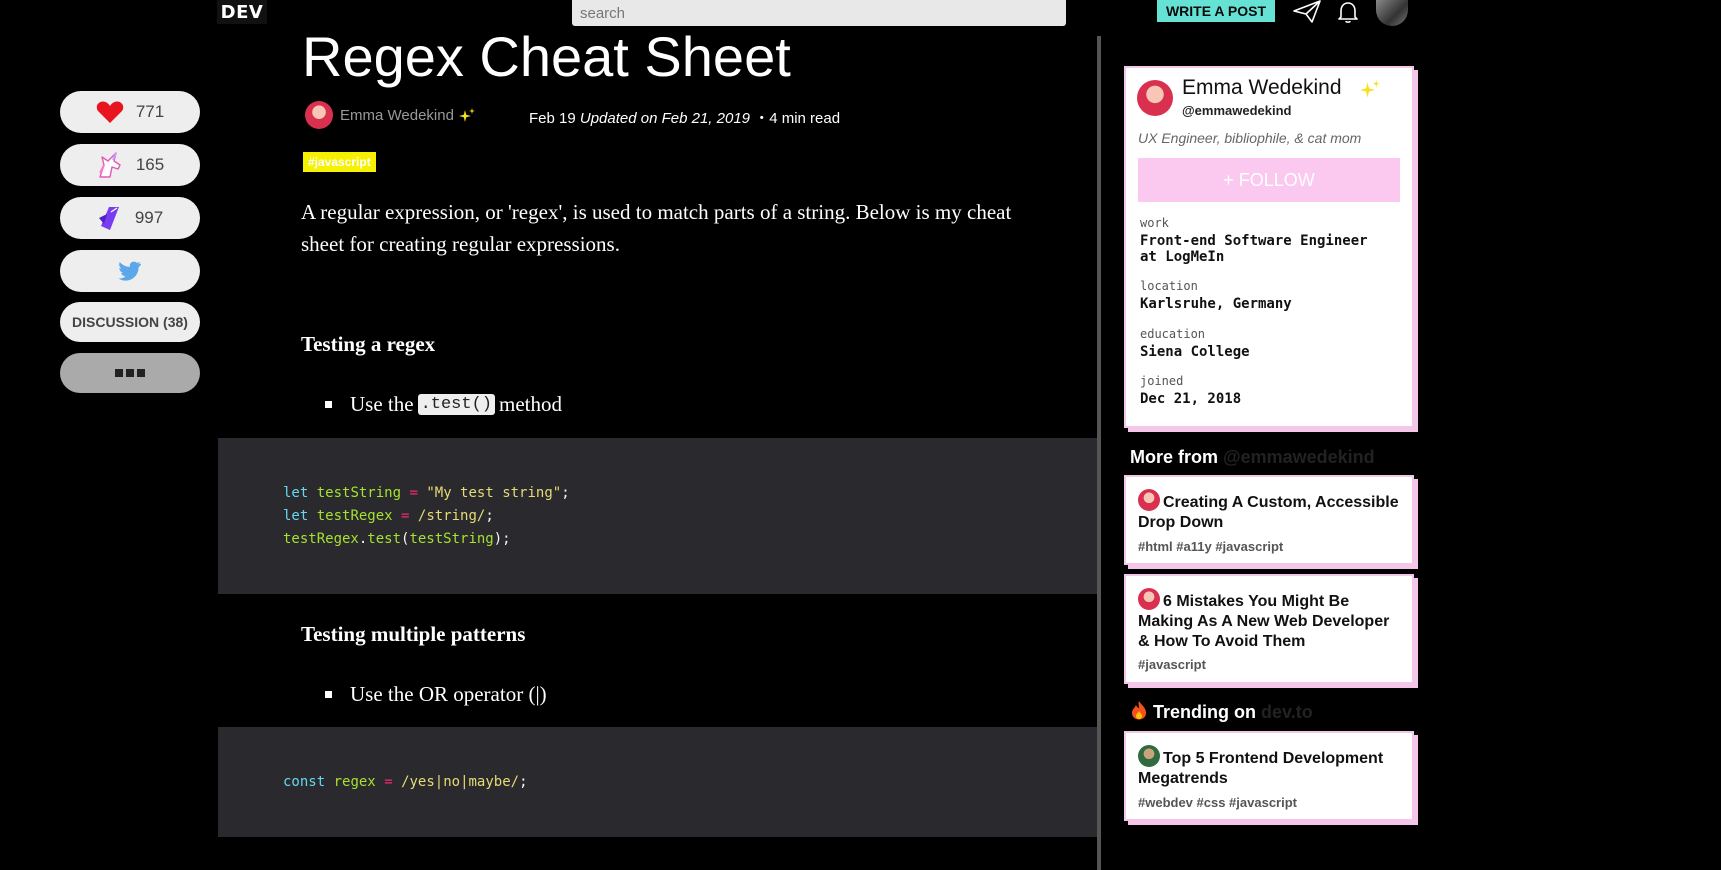  What do you see at coordinates (1099, 453) in the screenshot?
I see `content-divider` at bounding box center [1099, 453].